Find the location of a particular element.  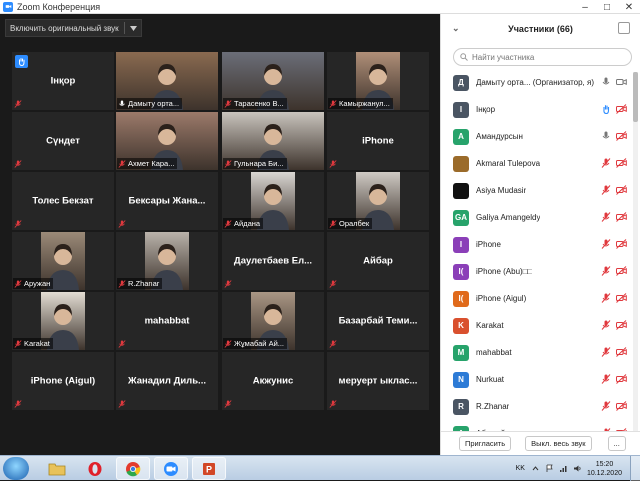

close-button: ✕ is located at coordinates (629, 7).